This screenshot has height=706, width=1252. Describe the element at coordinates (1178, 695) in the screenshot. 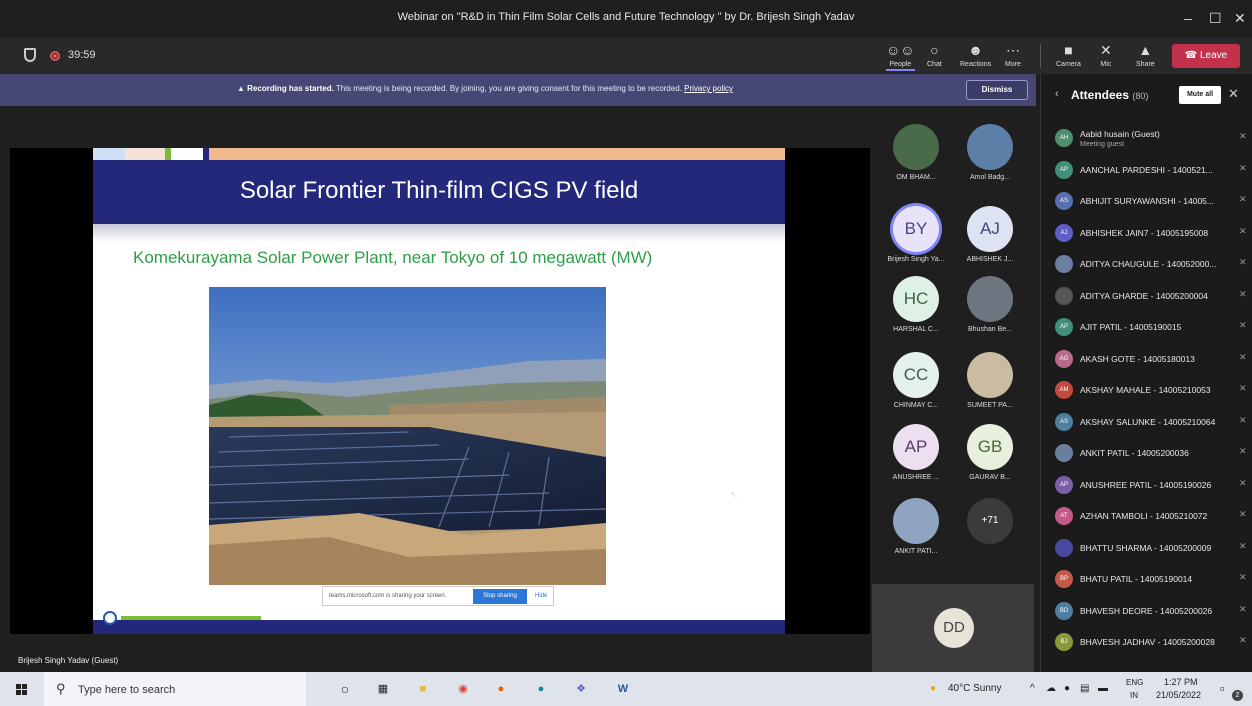

I see `clock-date: 21/05/2022` at that location.